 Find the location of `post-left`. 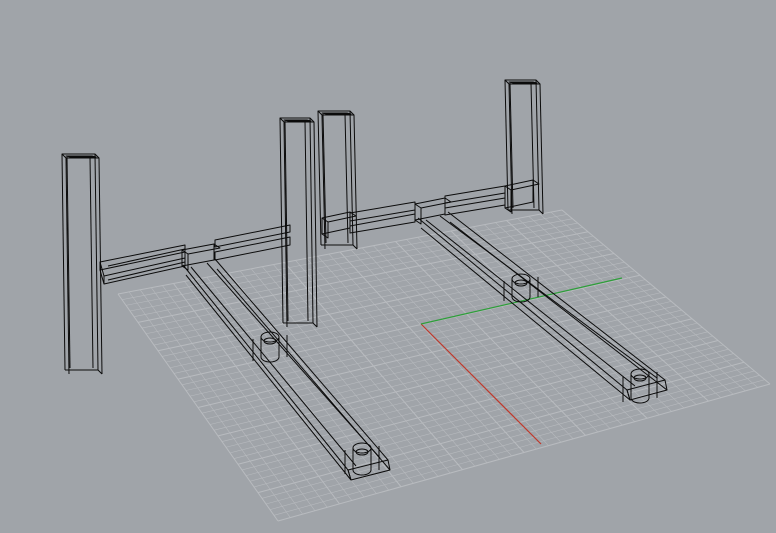

post-left is located at coordinates (82, 264).